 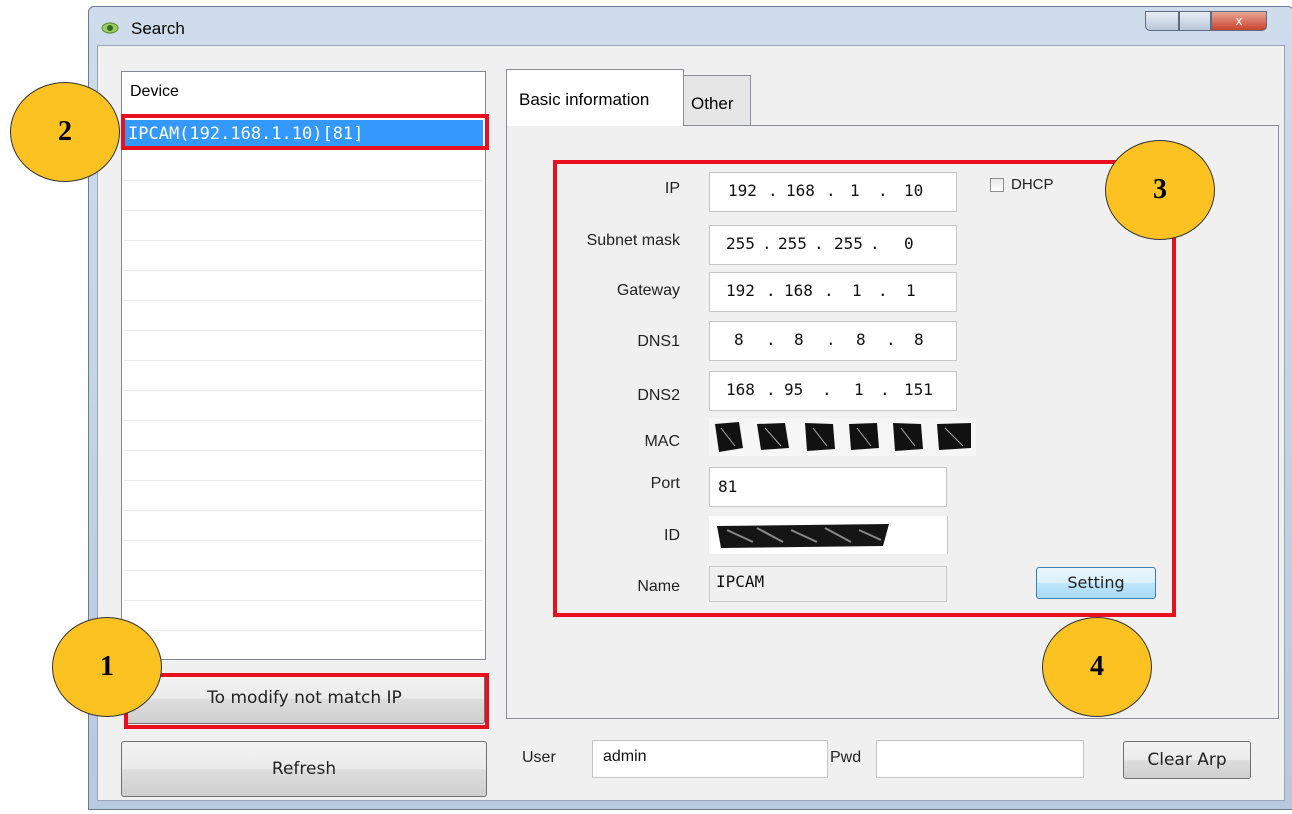 I want to click on gateway-octet: 192, so click(x=740, y=290).